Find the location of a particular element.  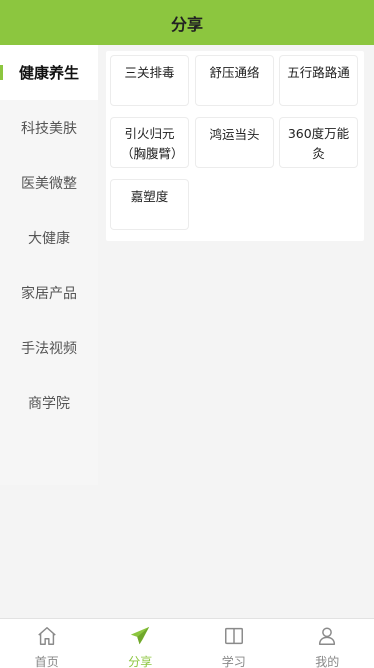

sidebar-item-technique-videos: 手法视频 is located at coordinates (49, 347).